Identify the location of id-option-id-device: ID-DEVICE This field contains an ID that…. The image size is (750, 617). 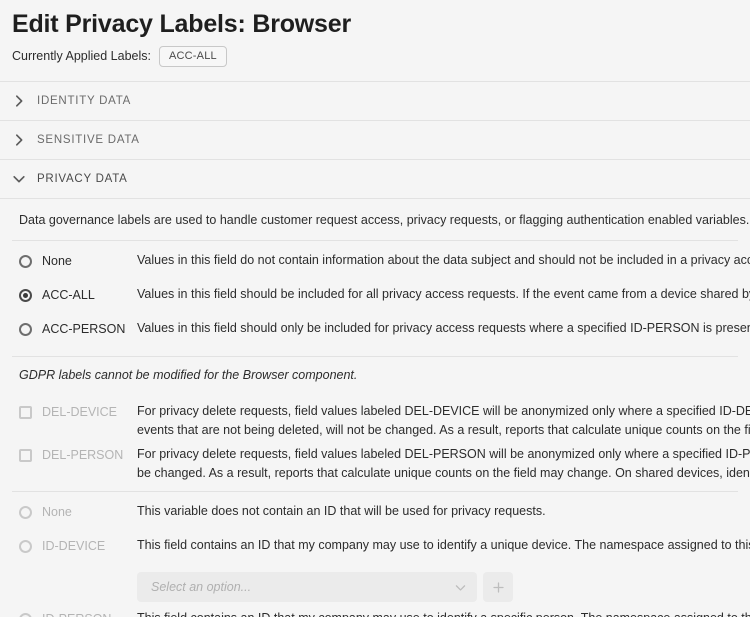
(375, 550).